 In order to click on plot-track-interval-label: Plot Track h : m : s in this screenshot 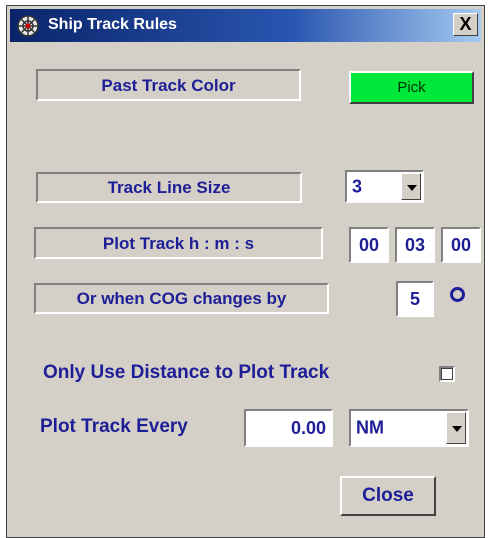, I will do `click(178, 243)`.